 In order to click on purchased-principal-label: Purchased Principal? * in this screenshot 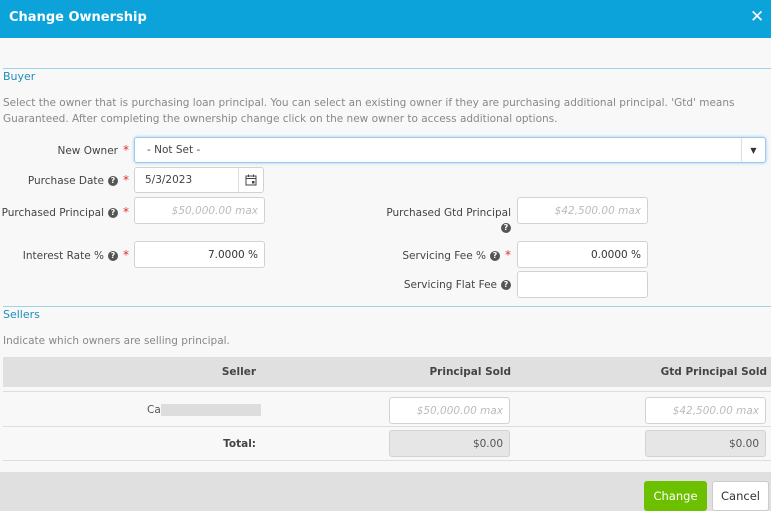, I will do `click(65, 212)`.